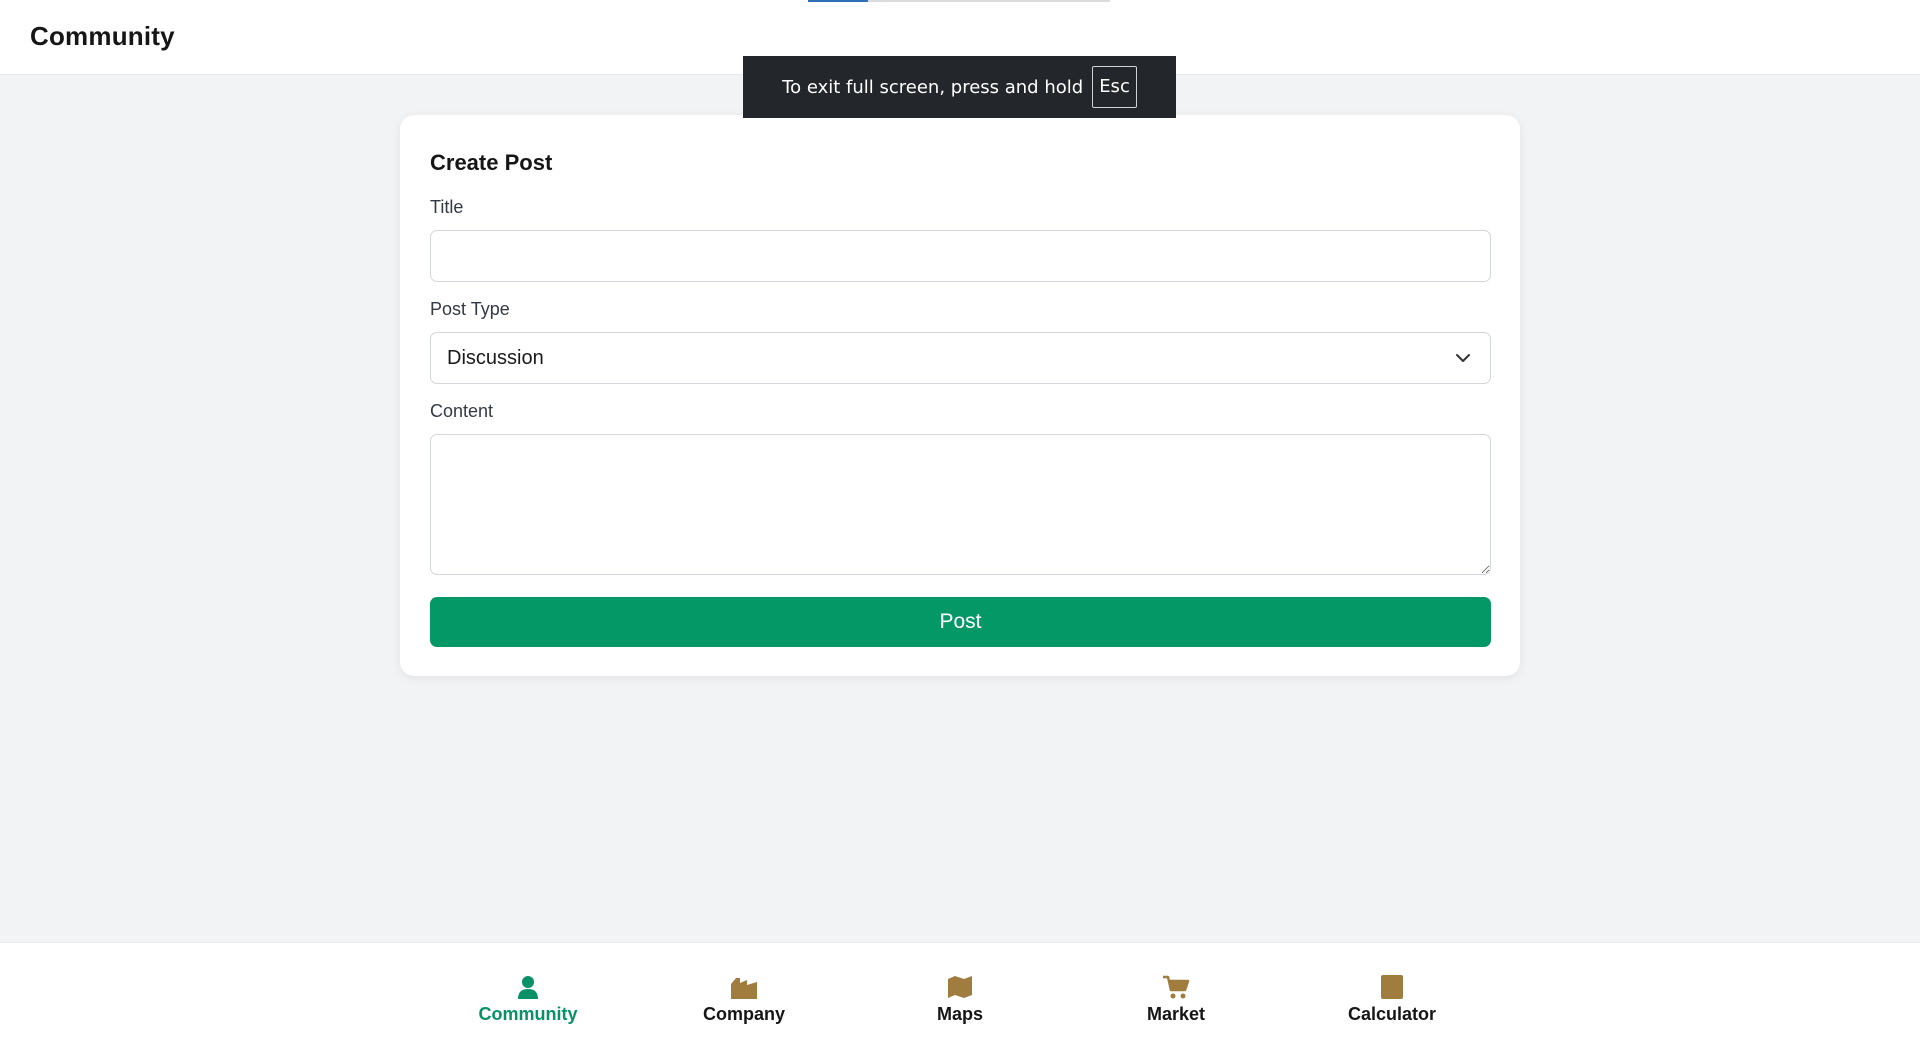 The image size is (1920, 1037). I want to click on factory-icon, so click(744, 988).